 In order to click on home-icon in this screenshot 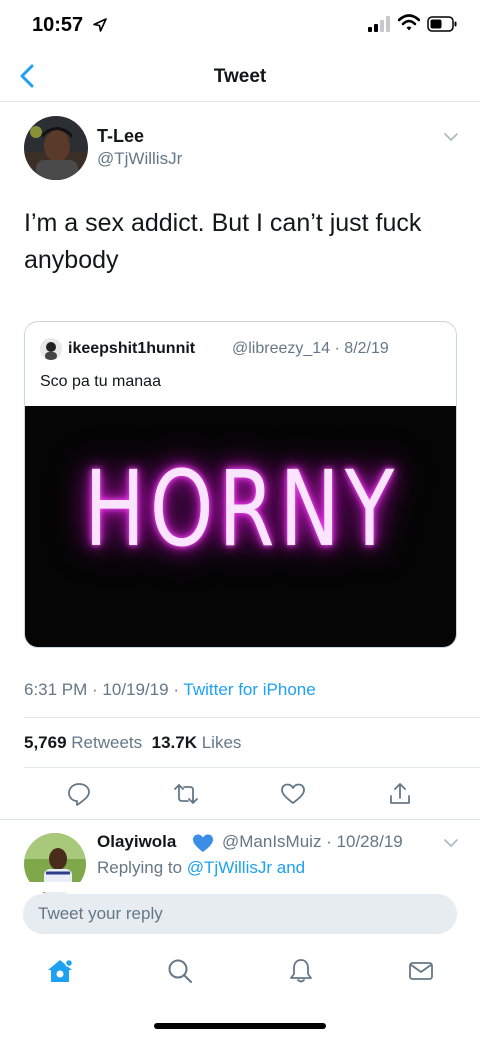, I will do `click(60, 971)`.